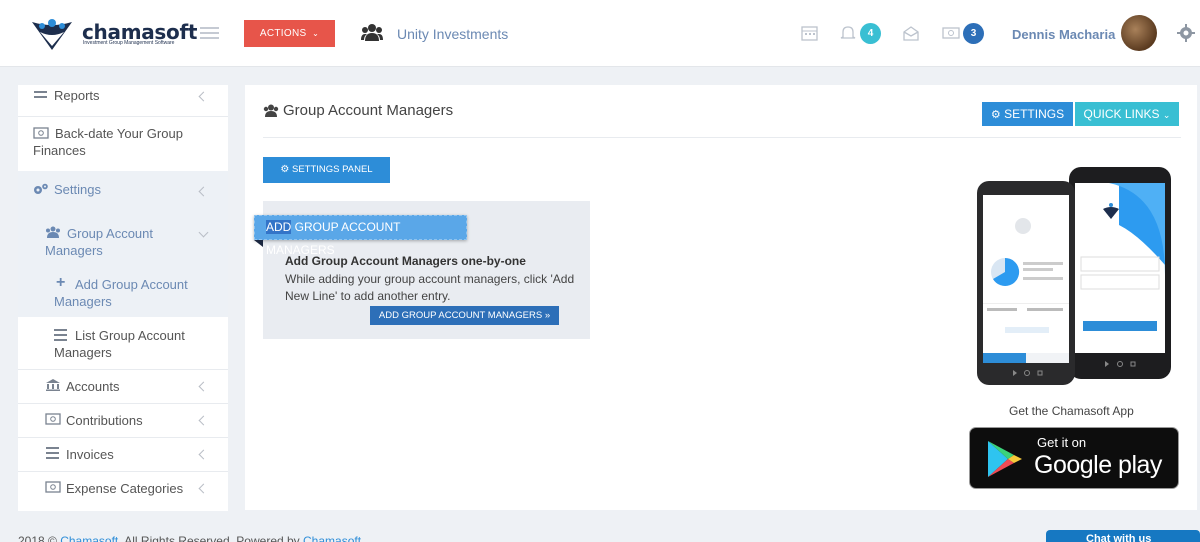  I want to click on sidebar-item-expense-categories: Expense Categories, so click(123, 488).